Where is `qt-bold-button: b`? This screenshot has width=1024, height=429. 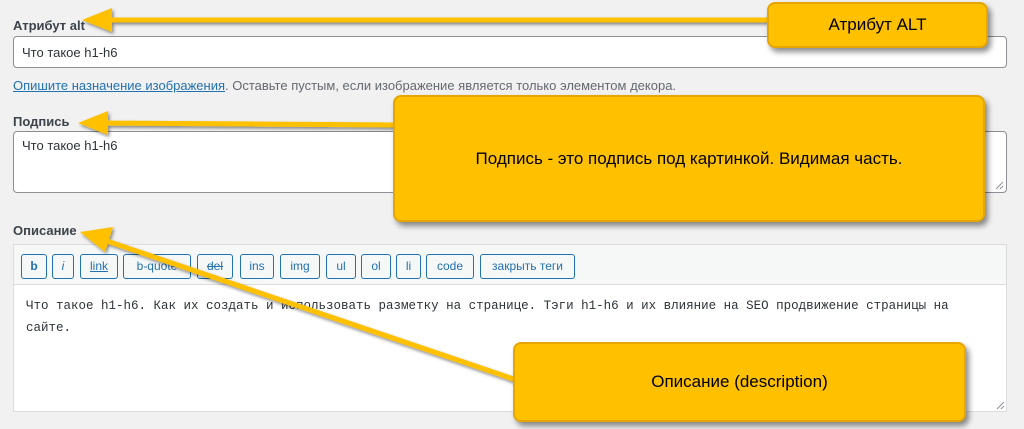
qt-bold-button: b is located at coordinates (34, 266).